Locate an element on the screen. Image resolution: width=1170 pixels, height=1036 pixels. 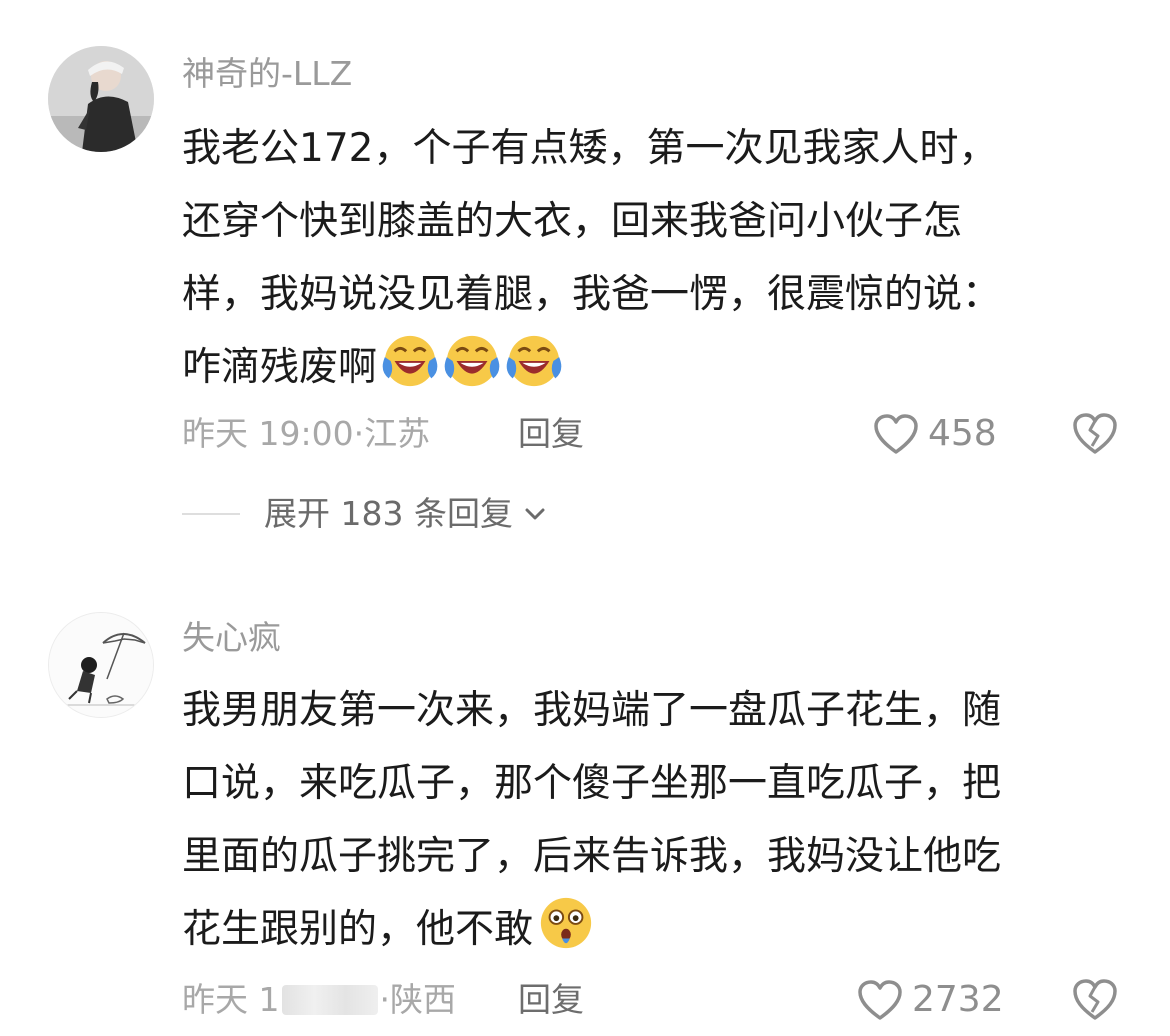
comment-line-last: 花生跟别的，他不敢 is located at coordinates (652, 929).